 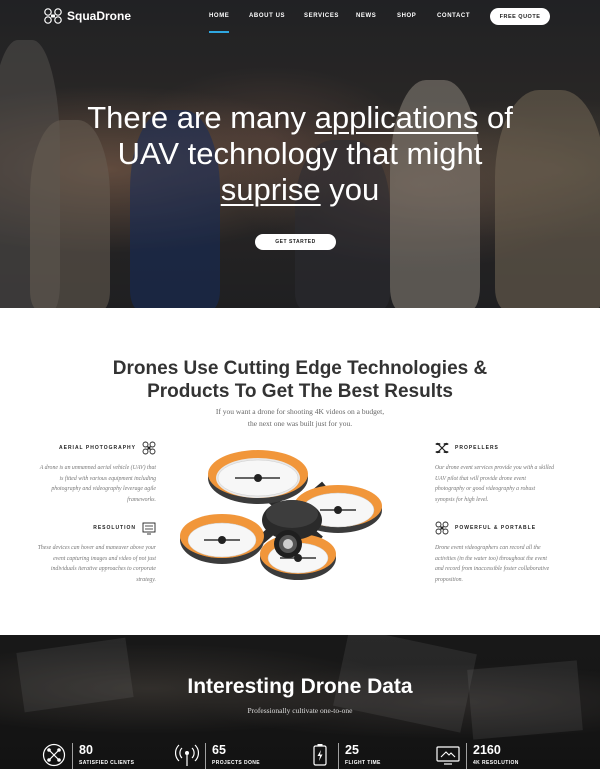 What do you see at coordinates (496, 763) in the screenshot?
I see `stat-label: 4K RESOLUTION` at bounding box center [496, 763].